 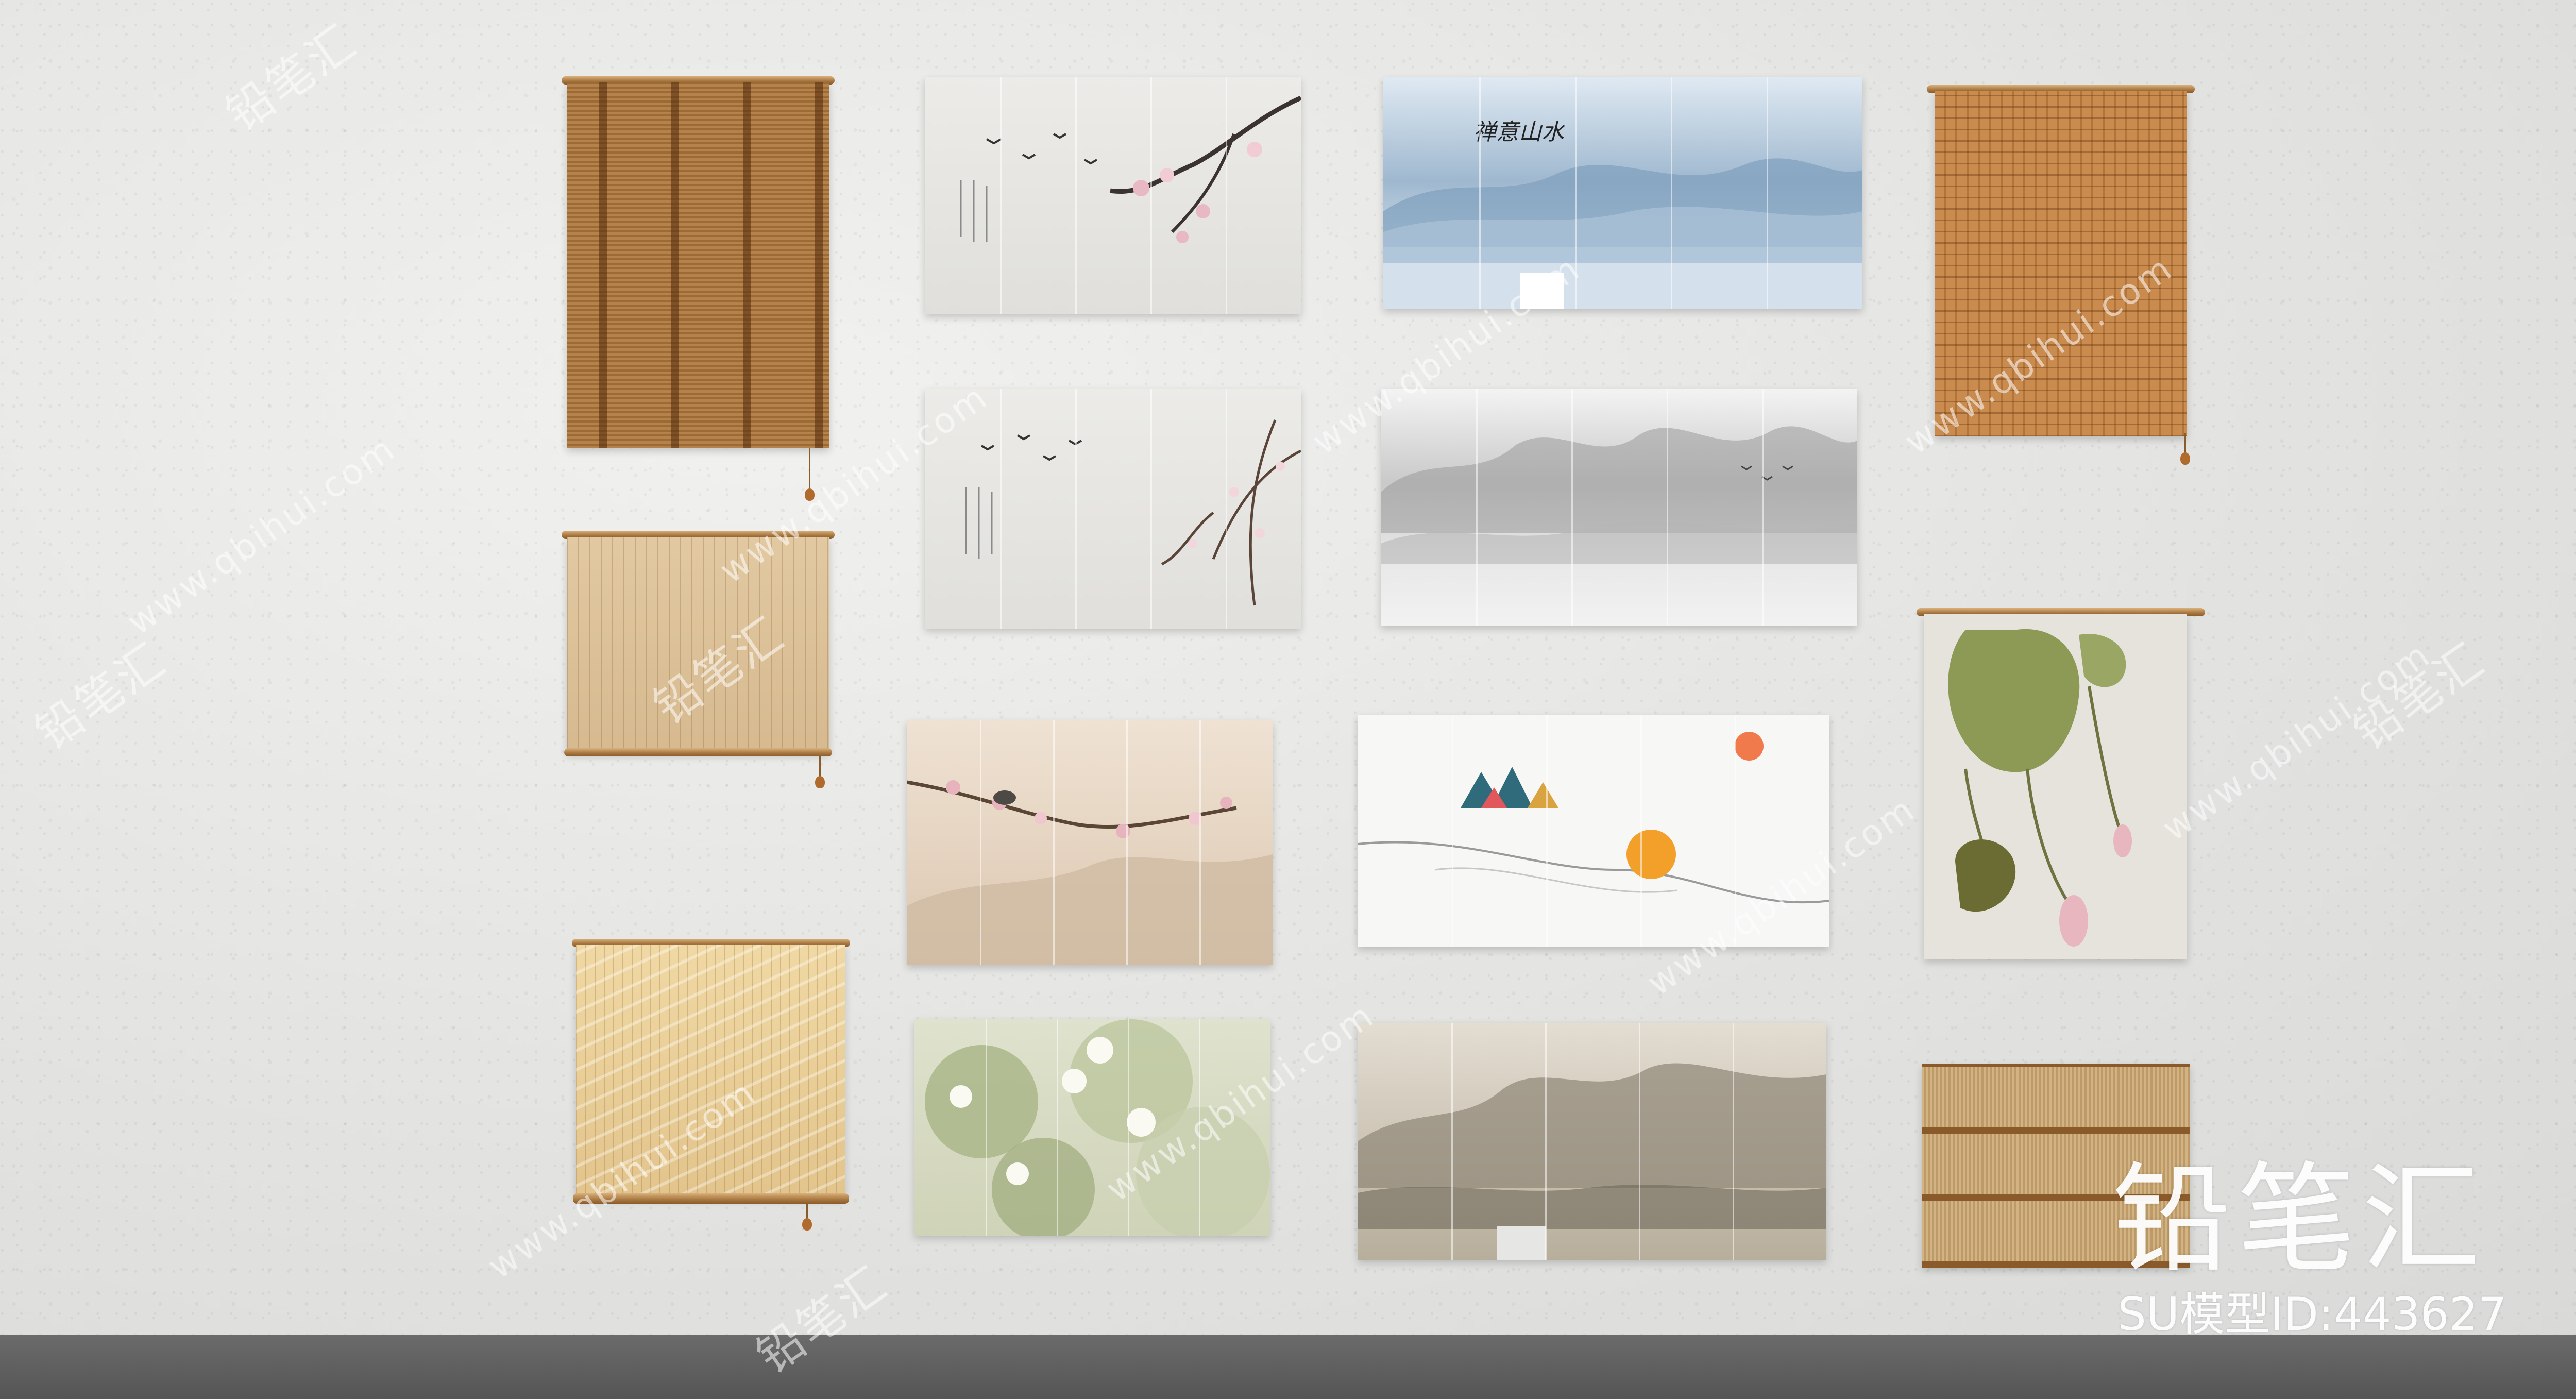 I want to click on misty-mountain-lake-curtain: 禅意山水, so click(x=1622, y=193).